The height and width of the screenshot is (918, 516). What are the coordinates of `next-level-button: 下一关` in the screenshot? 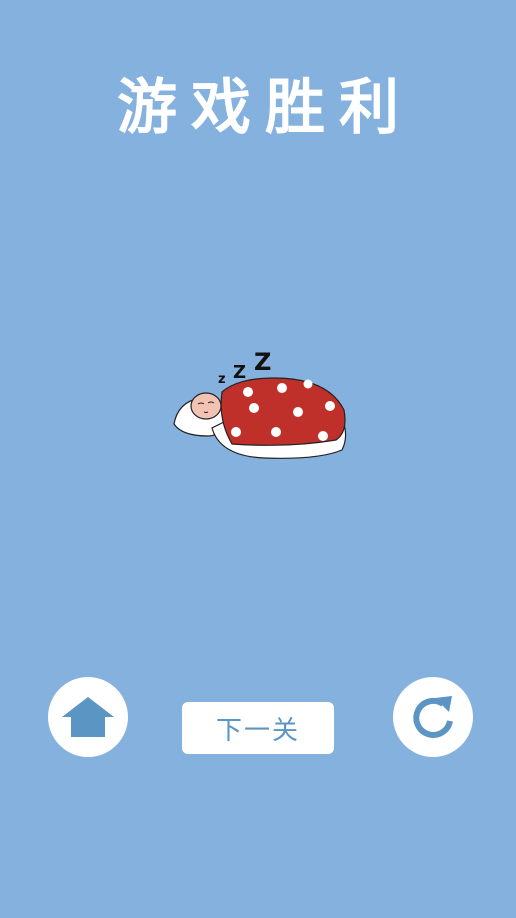 It's located at (258, 728).